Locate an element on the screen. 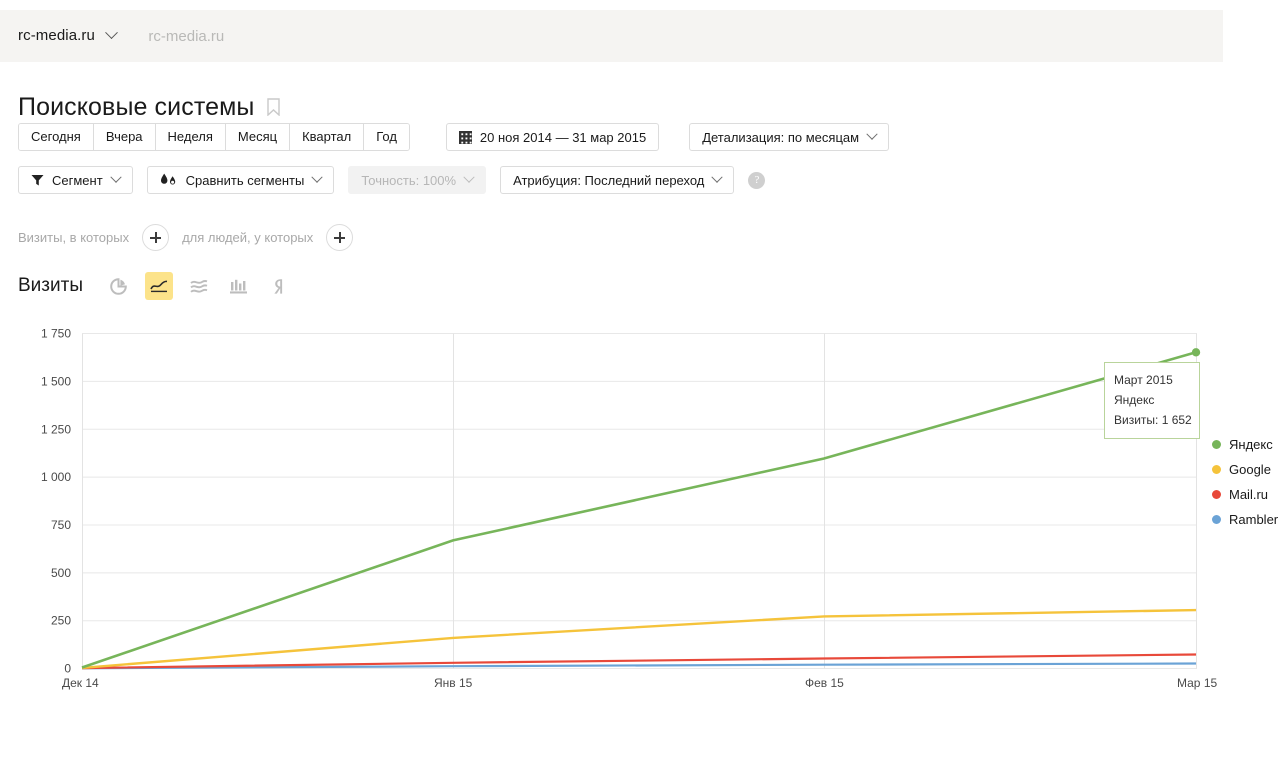  legend-item-yandex: Яндекс is located at coordinates (1245, 444).